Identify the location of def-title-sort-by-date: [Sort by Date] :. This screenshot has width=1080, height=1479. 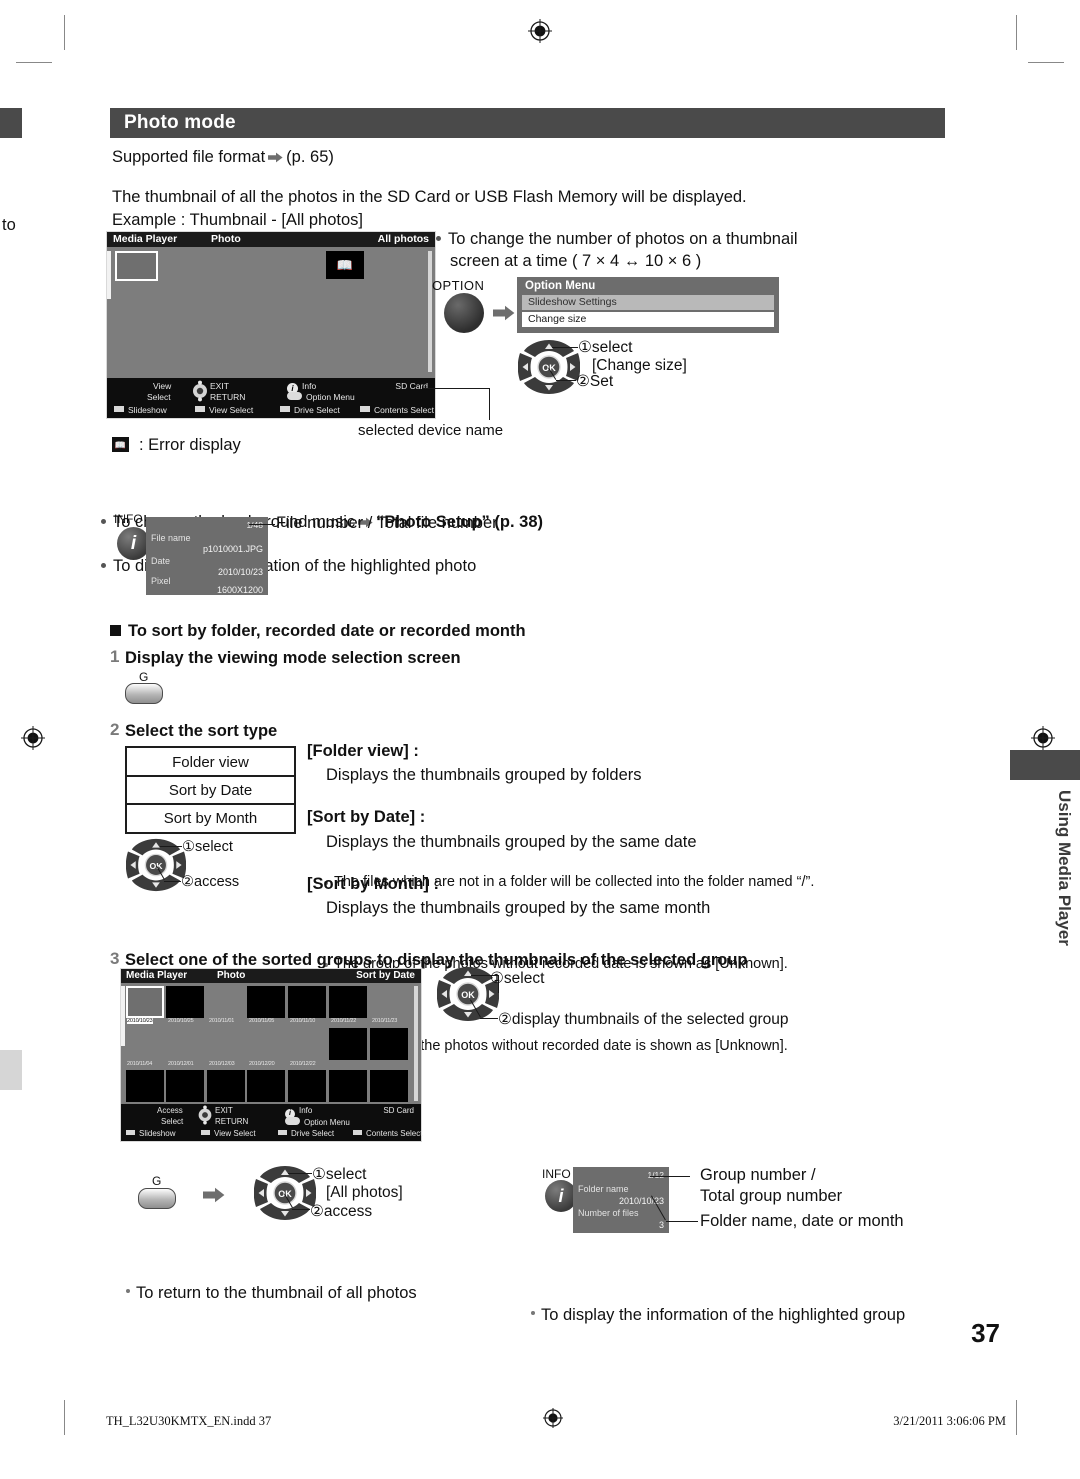
(366, 817).